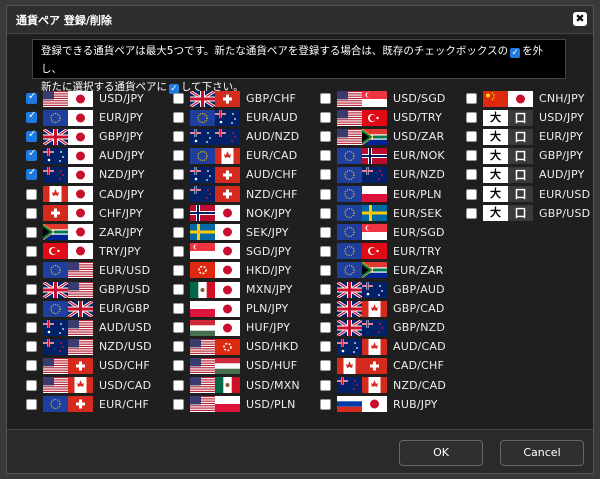 The width and height of the screenshot is (600, 479). I want to click on cancel-button: Cancel, so click(542, 453).